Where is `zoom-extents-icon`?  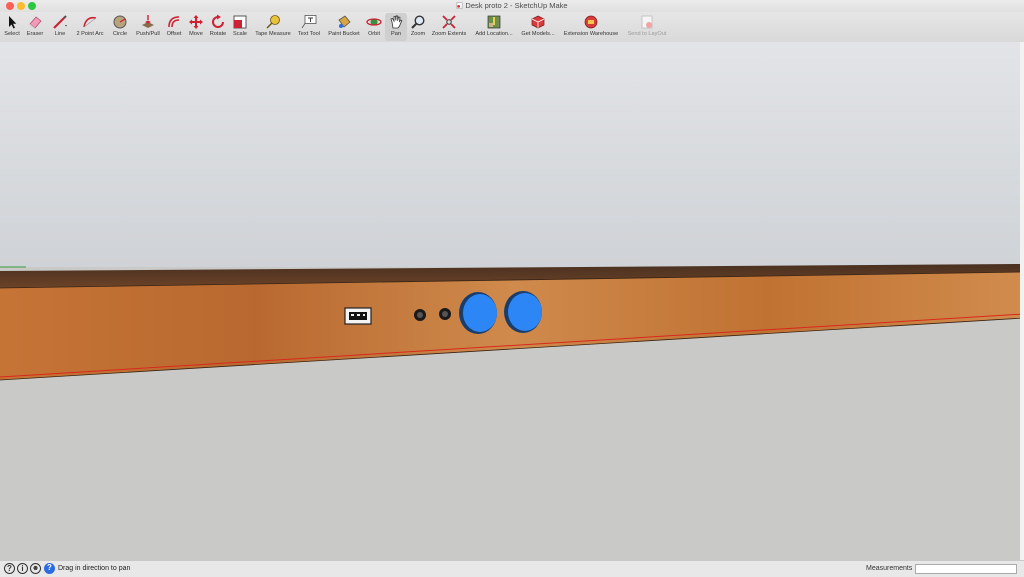
zoom-extents-icon is located at coordinates (449, 22).